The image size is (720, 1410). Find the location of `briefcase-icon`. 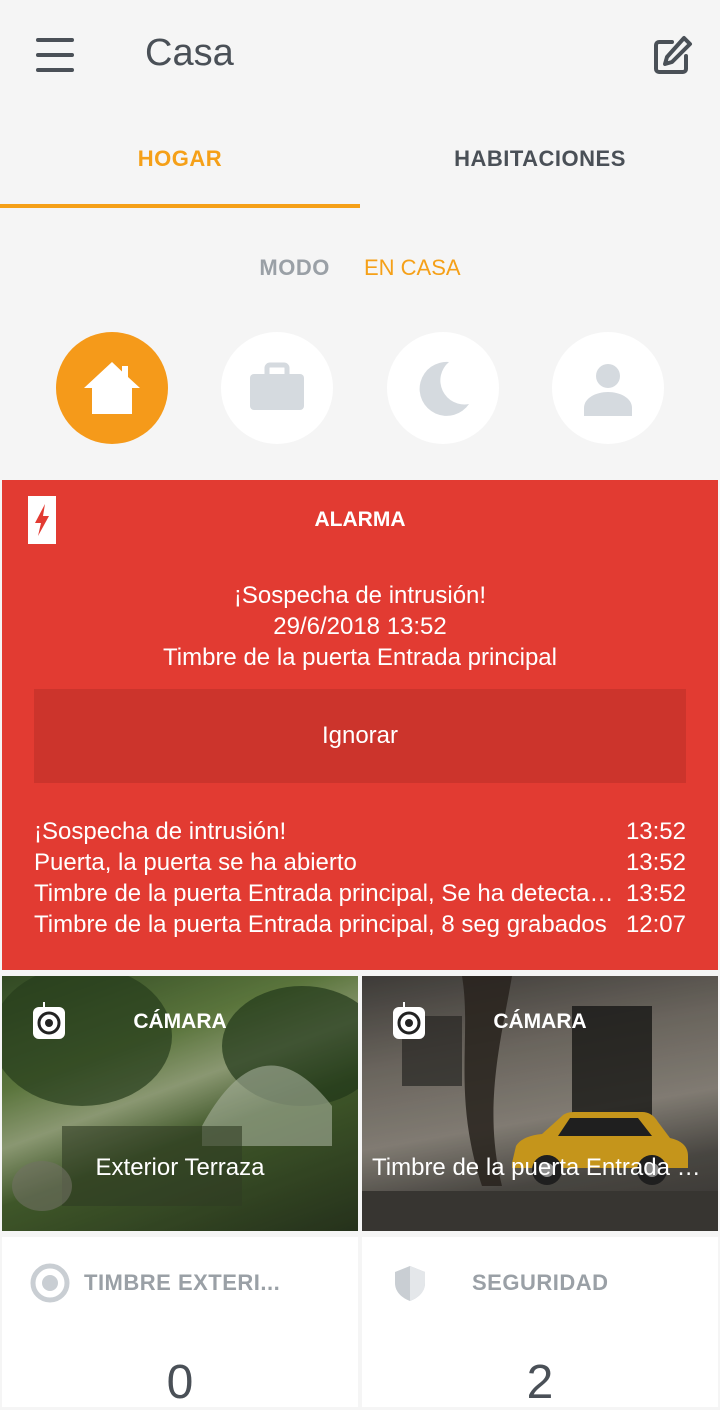

briefcase-icon is located at coordinates (277, 386).